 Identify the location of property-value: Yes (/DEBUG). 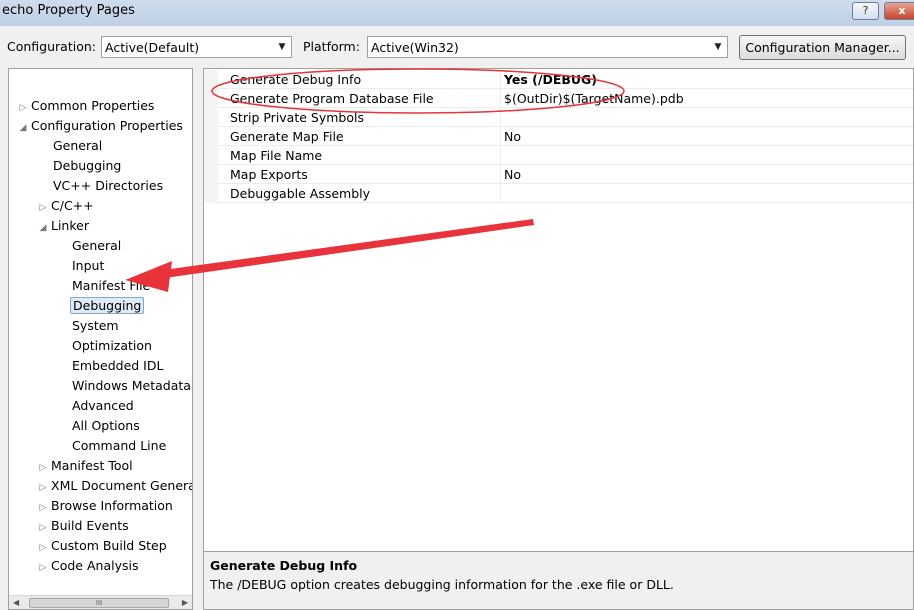
(550, 79).